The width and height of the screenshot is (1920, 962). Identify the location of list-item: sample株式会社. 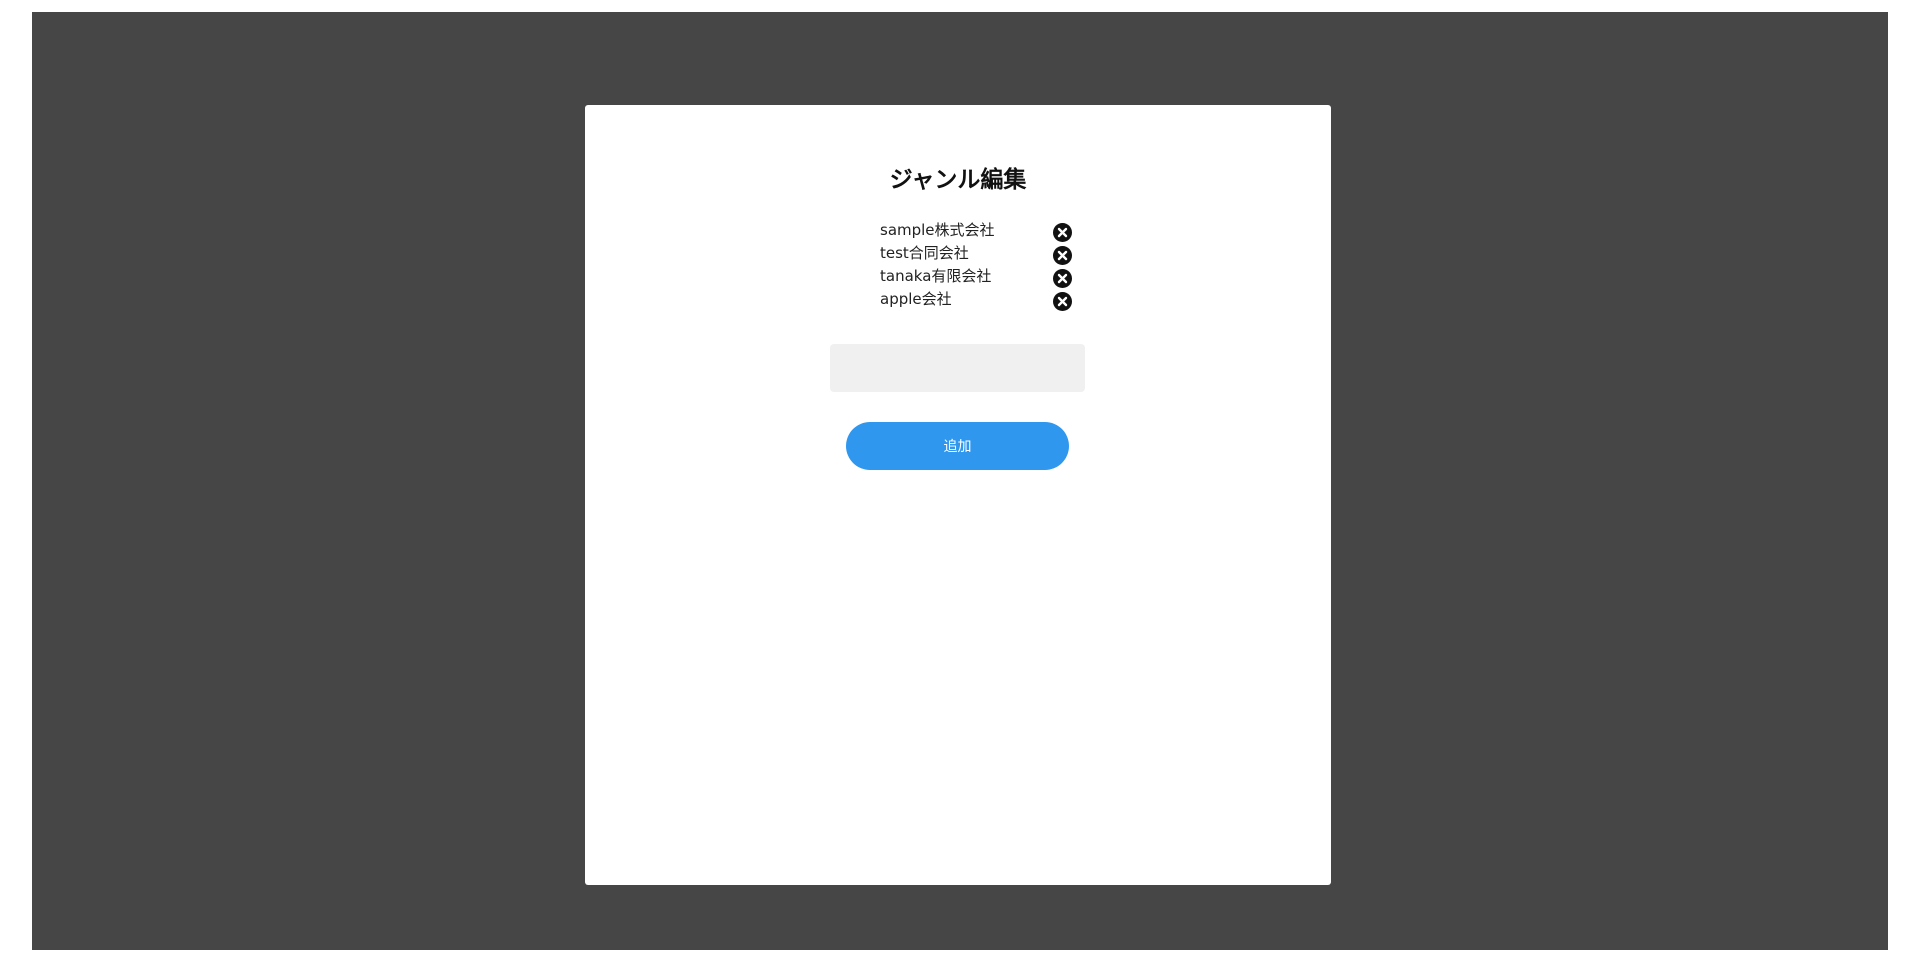
(980, 231).